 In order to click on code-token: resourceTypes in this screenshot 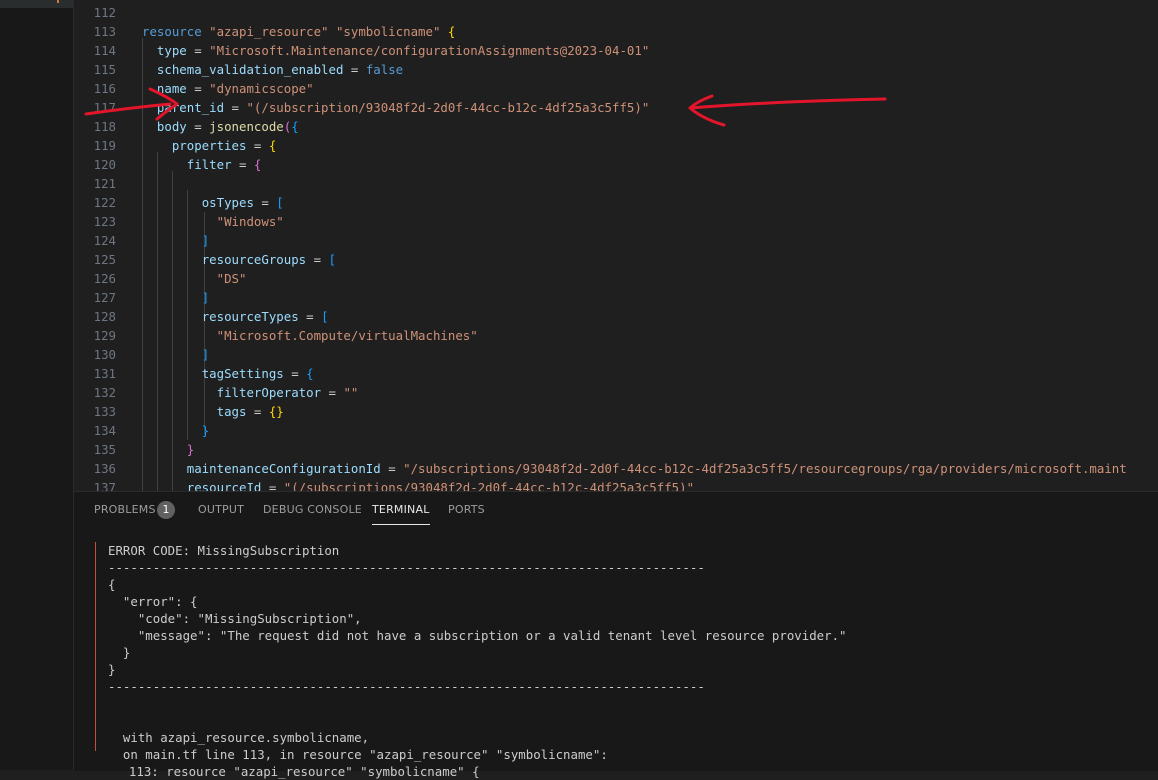, I will do `click(250, 316)`.